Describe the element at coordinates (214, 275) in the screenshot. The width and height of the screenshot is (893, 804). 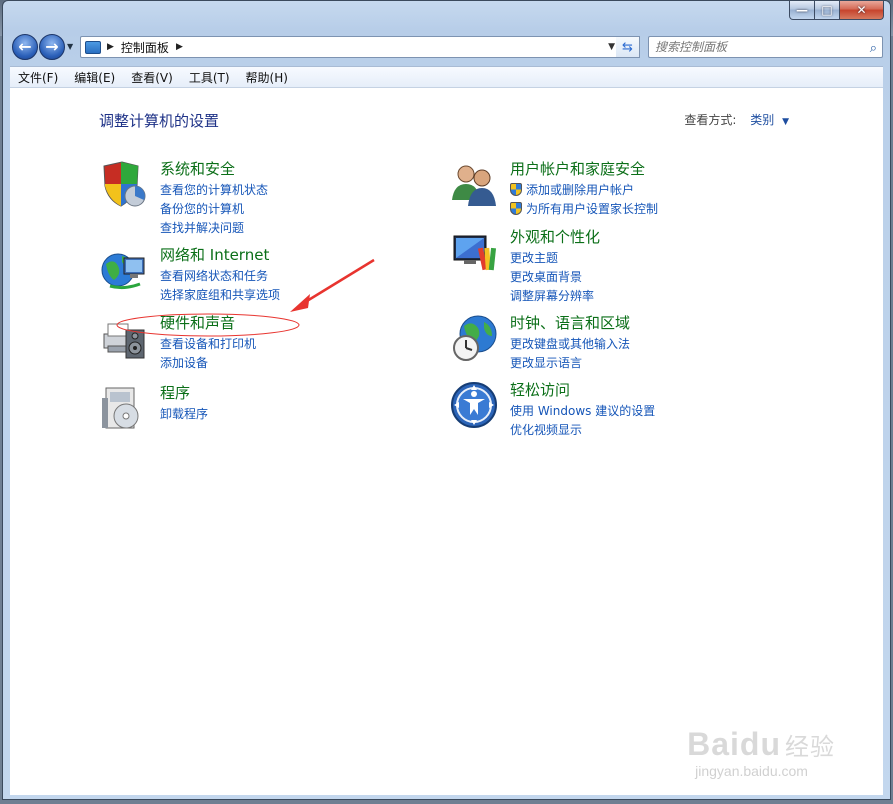
I see `category-link: 查看网络状态和任务` at that location.